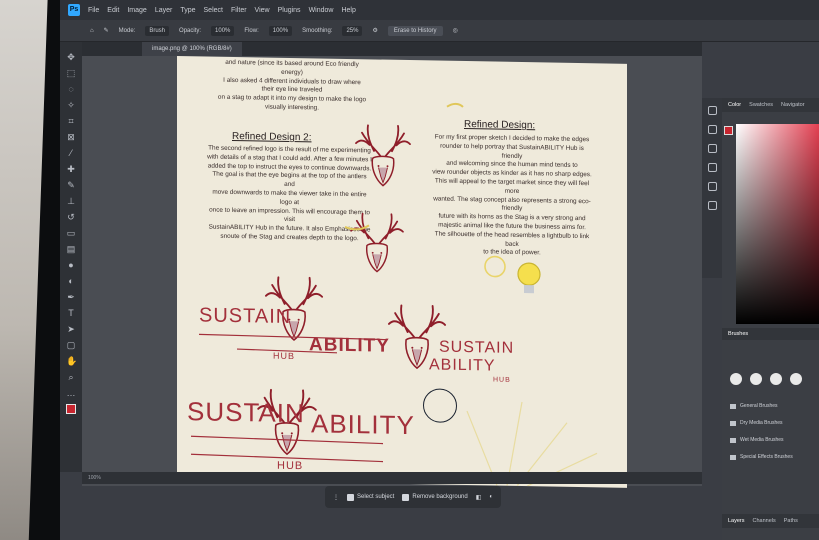 The height and width of the screenshot is (540, 819). Describe the element at coordinates (455, 30) in the screenshot. I see `pressure-icon: ◎` at that location.